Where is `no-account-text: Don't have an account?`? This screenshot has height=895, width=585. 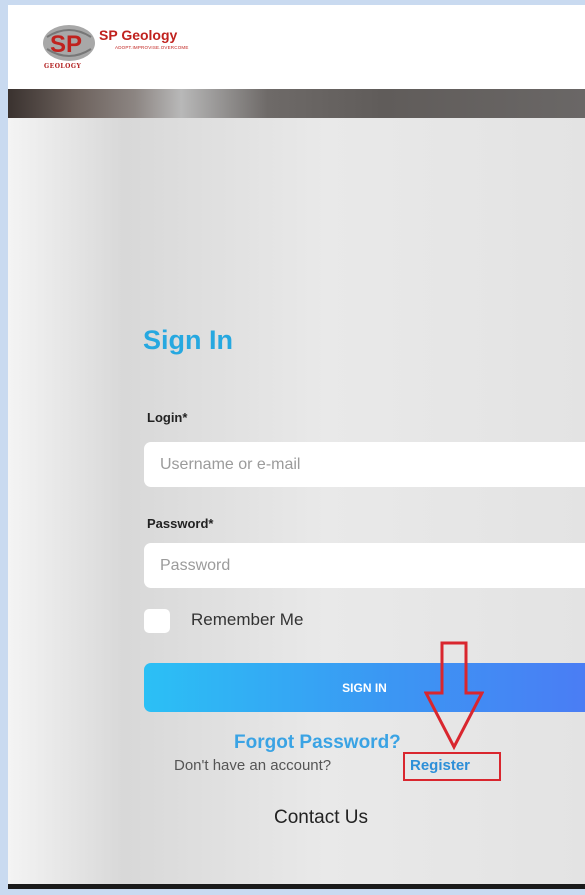
no-account-text: Don't have an account? is located at coordinates (253, 765).